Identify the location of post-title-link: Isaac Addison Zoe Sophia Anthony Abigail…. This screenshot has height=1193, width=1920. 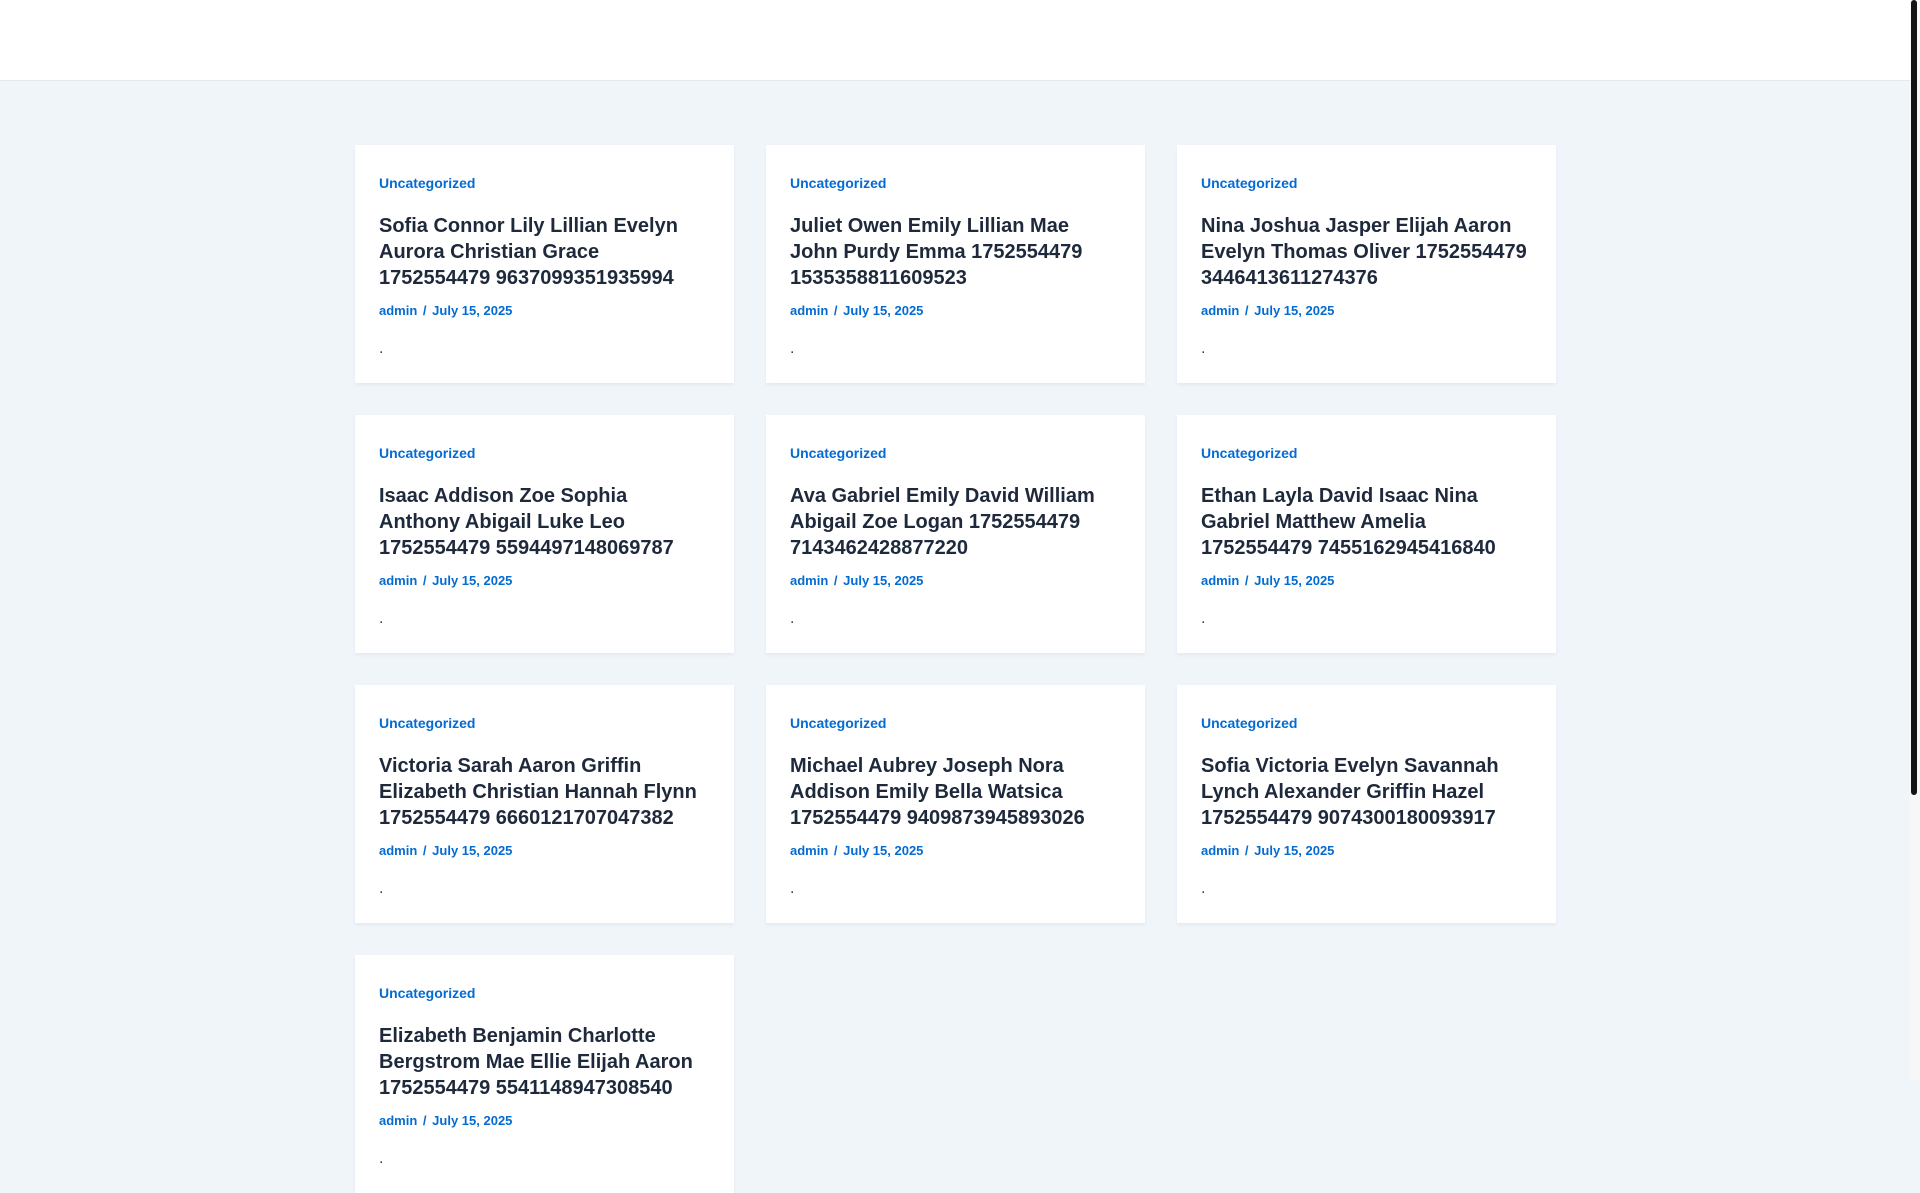
(544, 522).